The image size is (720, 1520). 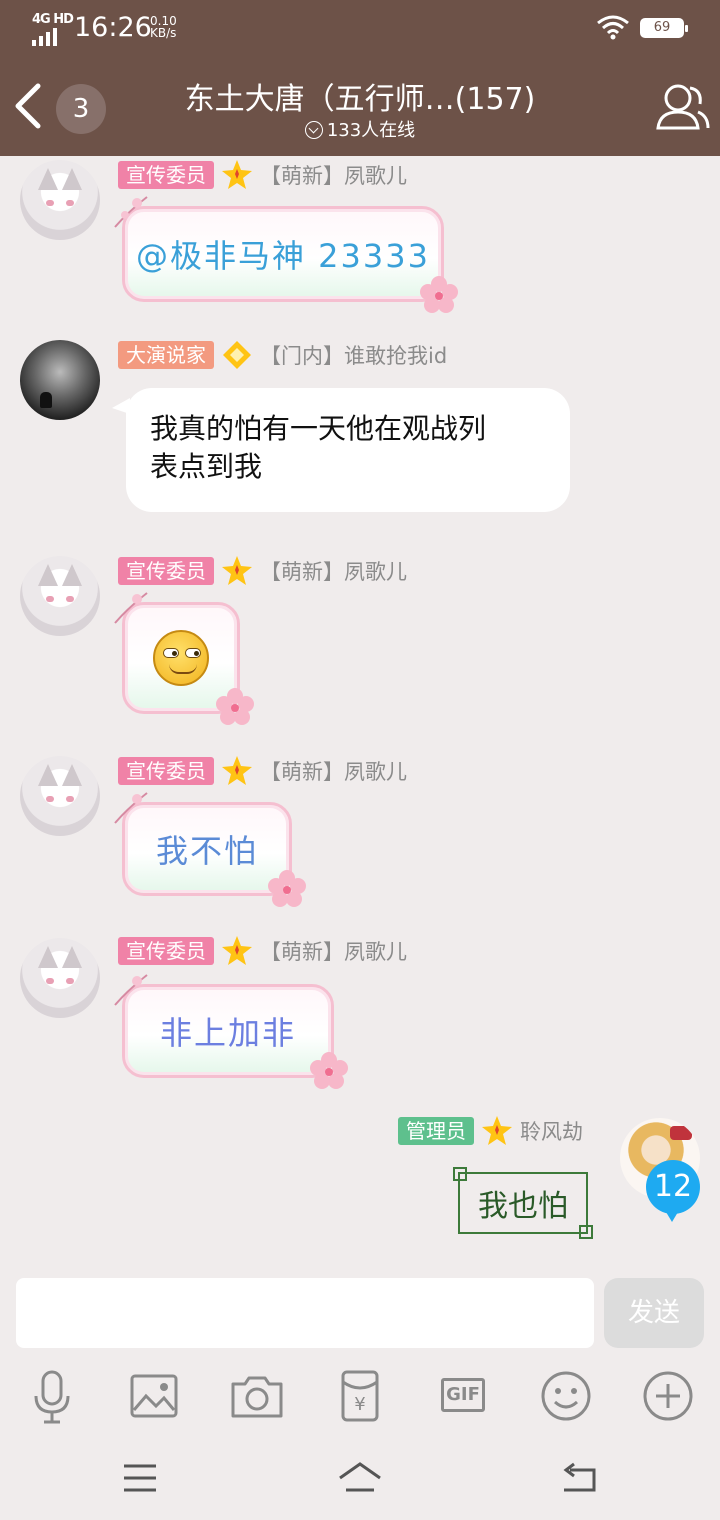 What do you see at coordinates (360, 1404) in the screenshot?
I see `red-packet-symbol: ¥` at bounding box center [360, 1404].